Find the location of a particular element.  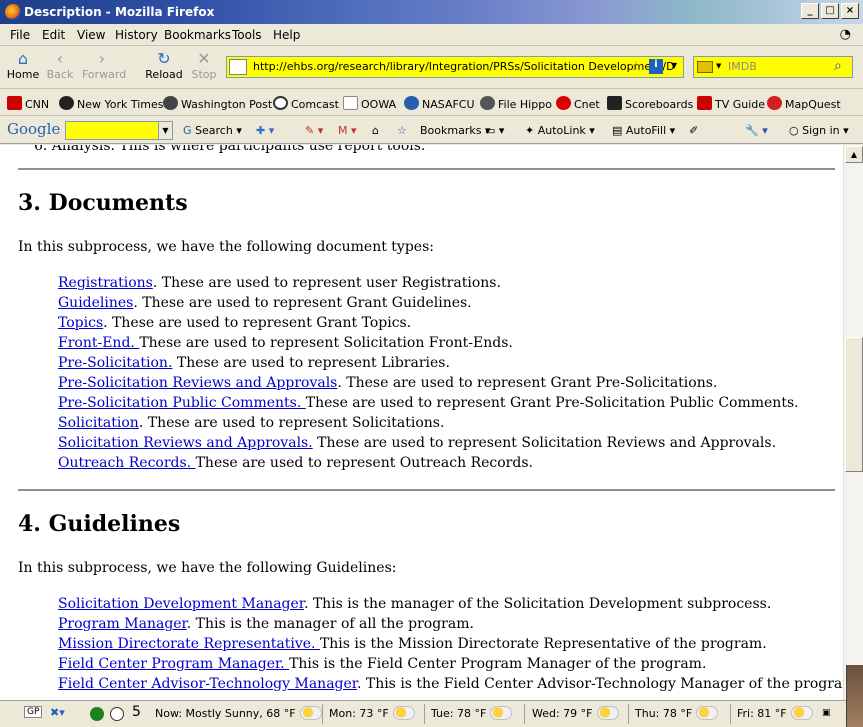

maximize-button: □ is located at coordinates (830, 11).